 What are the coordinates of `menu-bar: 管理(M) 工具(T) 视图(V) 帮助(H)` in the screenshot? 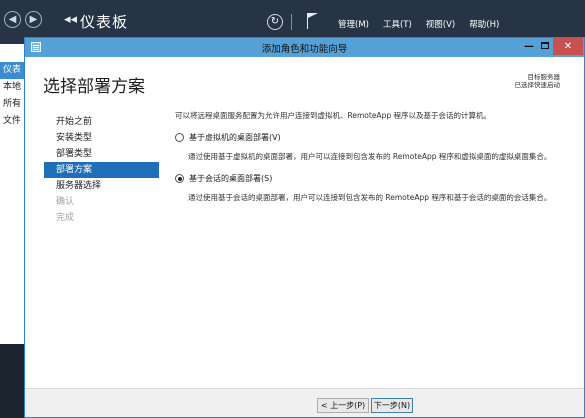 It's located at (418, 24).